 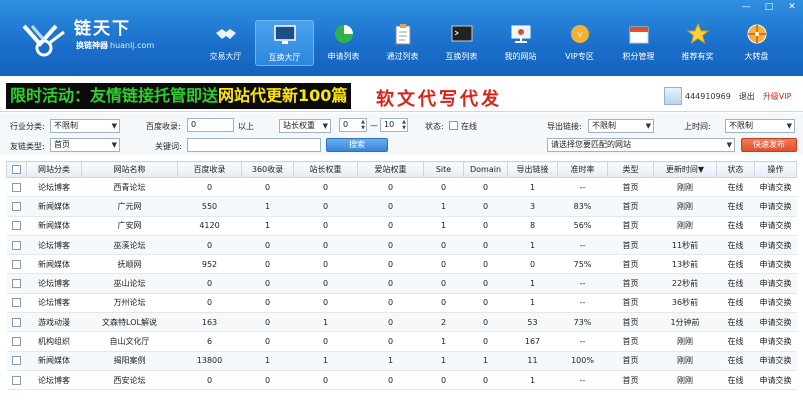 What do you see at coordinates (777, 96) in the screenshot?
I see `upgrade-vip-link: 升级VIP` at bounding box center [777, 96].